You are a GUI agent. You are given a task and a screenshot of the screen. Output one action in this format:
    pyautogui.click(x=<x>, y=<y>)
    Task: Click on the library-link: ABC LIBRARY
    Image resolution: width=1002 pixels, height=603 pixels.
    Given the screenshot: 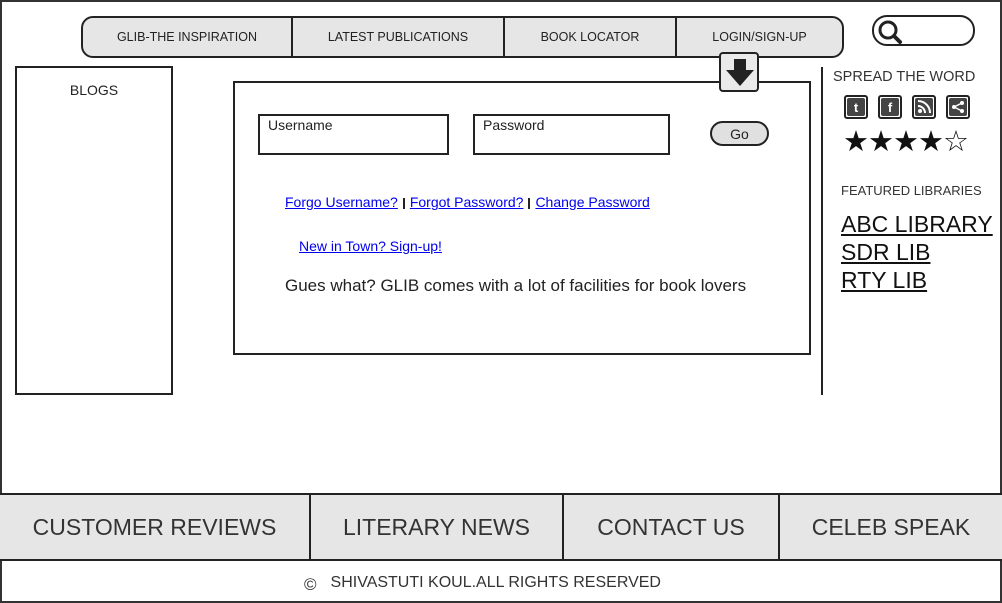 What is the action you would take?
    pyautogui.click(x=917, y=224)
    